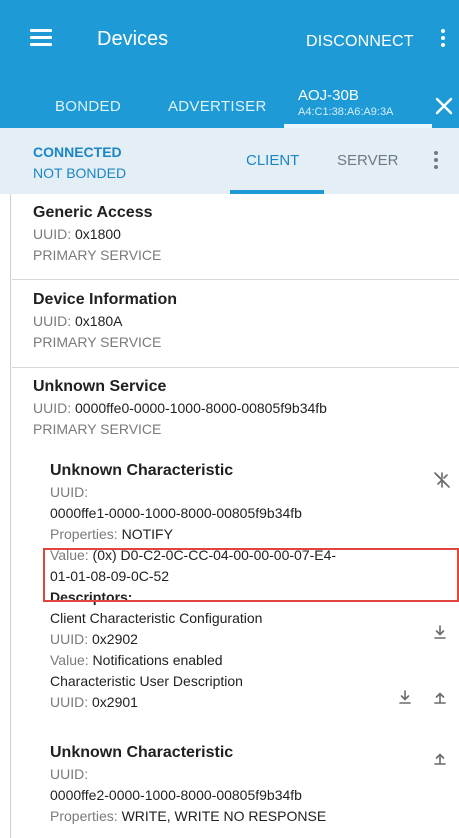  Describe the element at coordinates (272, 160) in the screenshot. I see `tab-client: CLIENT` at that location.